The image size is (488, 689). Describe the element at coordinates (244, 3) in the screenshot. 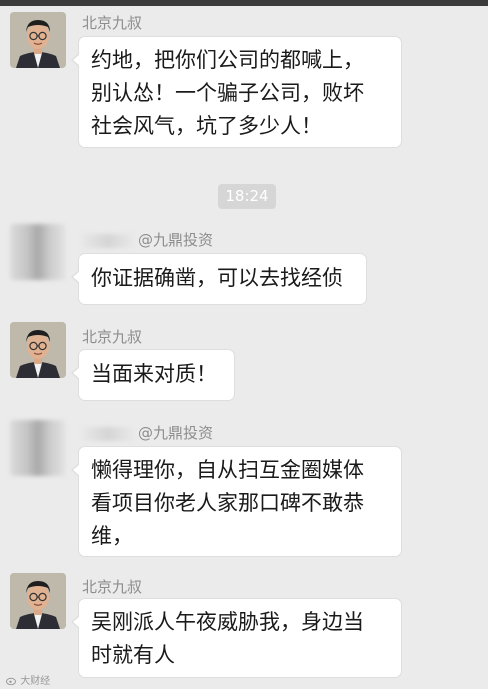

I see `status-bar-strip` at that location.